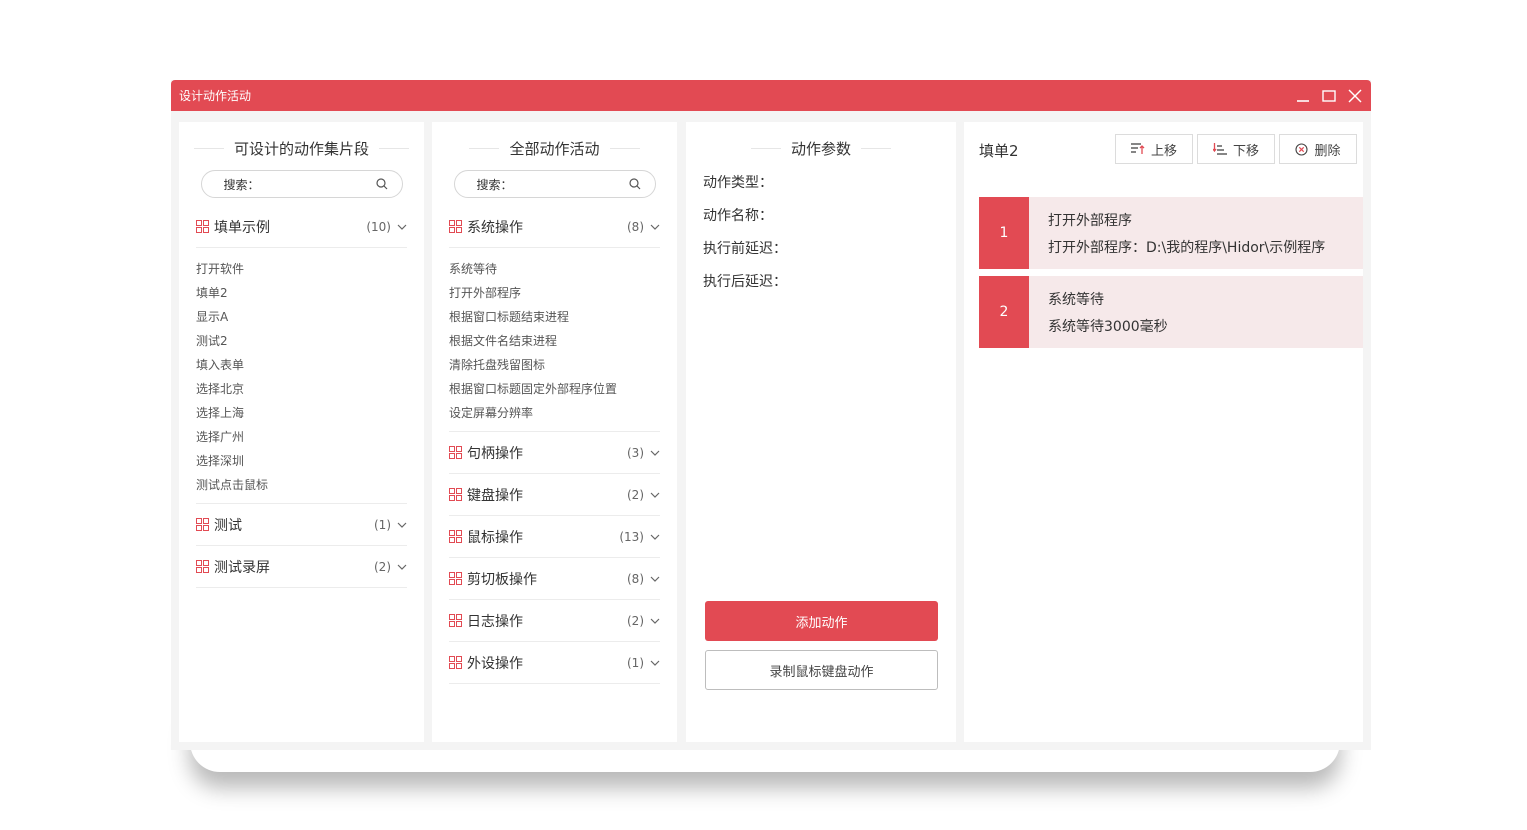  I want to click on list-item: 选择深圳, so click(301, 461).